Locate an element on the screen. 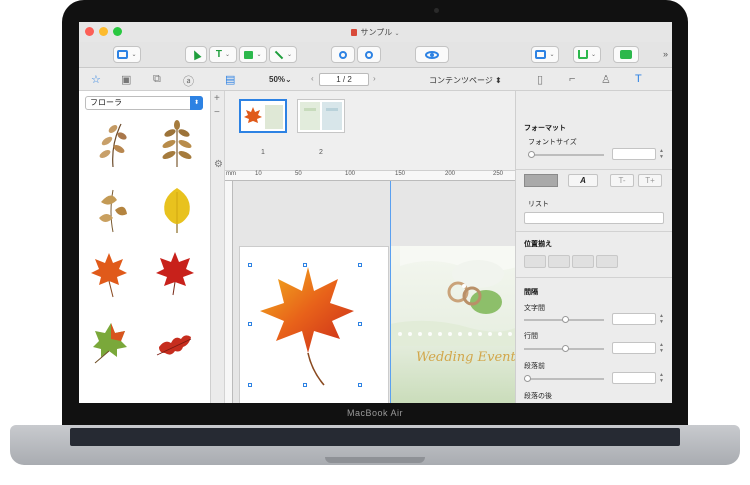  font-size-stepper: ▲ ▼ is located at coordinates (661, 154).